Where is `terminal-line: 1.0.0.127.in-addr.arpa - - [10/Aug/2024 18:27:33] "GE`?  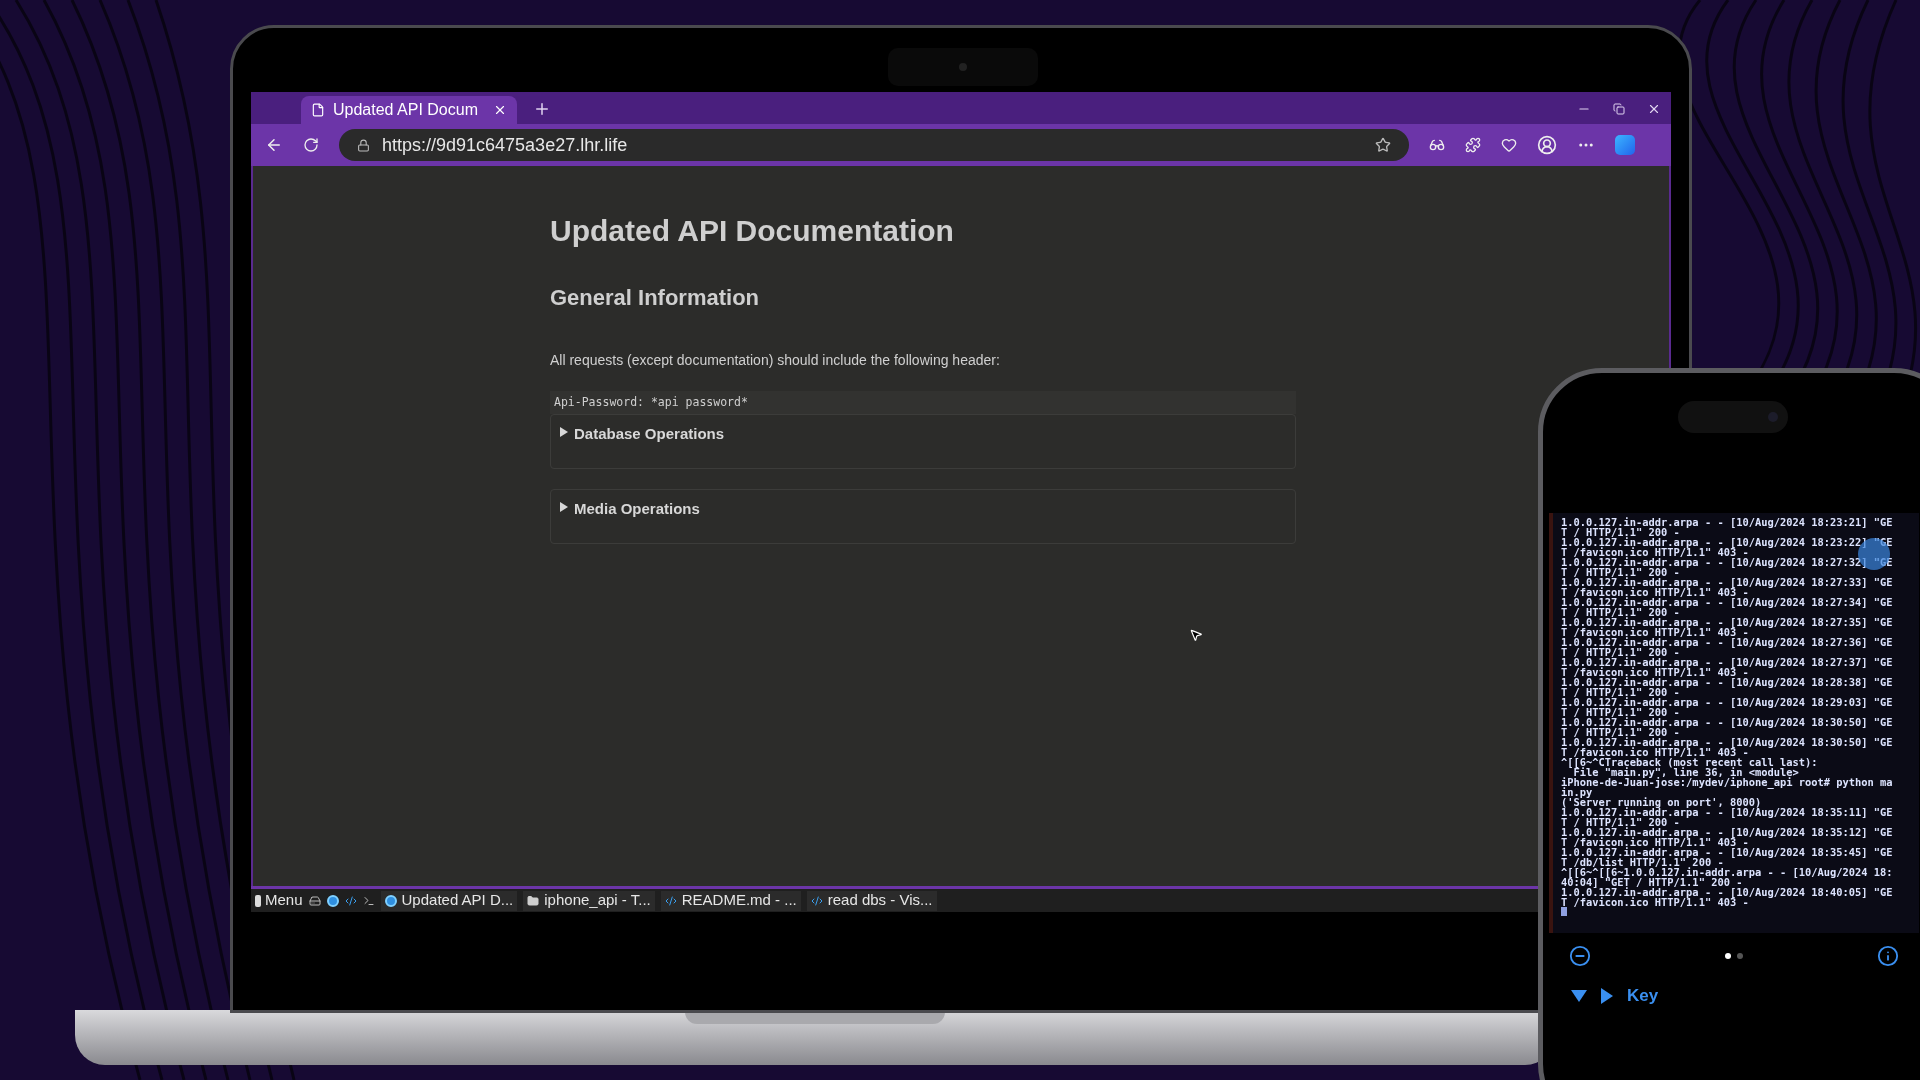
terminal-line: 1.0.0.127.in-addr.arpa - - [10/Aug/2024 18:27:33] "GE is located at coordinates (1727, 582).